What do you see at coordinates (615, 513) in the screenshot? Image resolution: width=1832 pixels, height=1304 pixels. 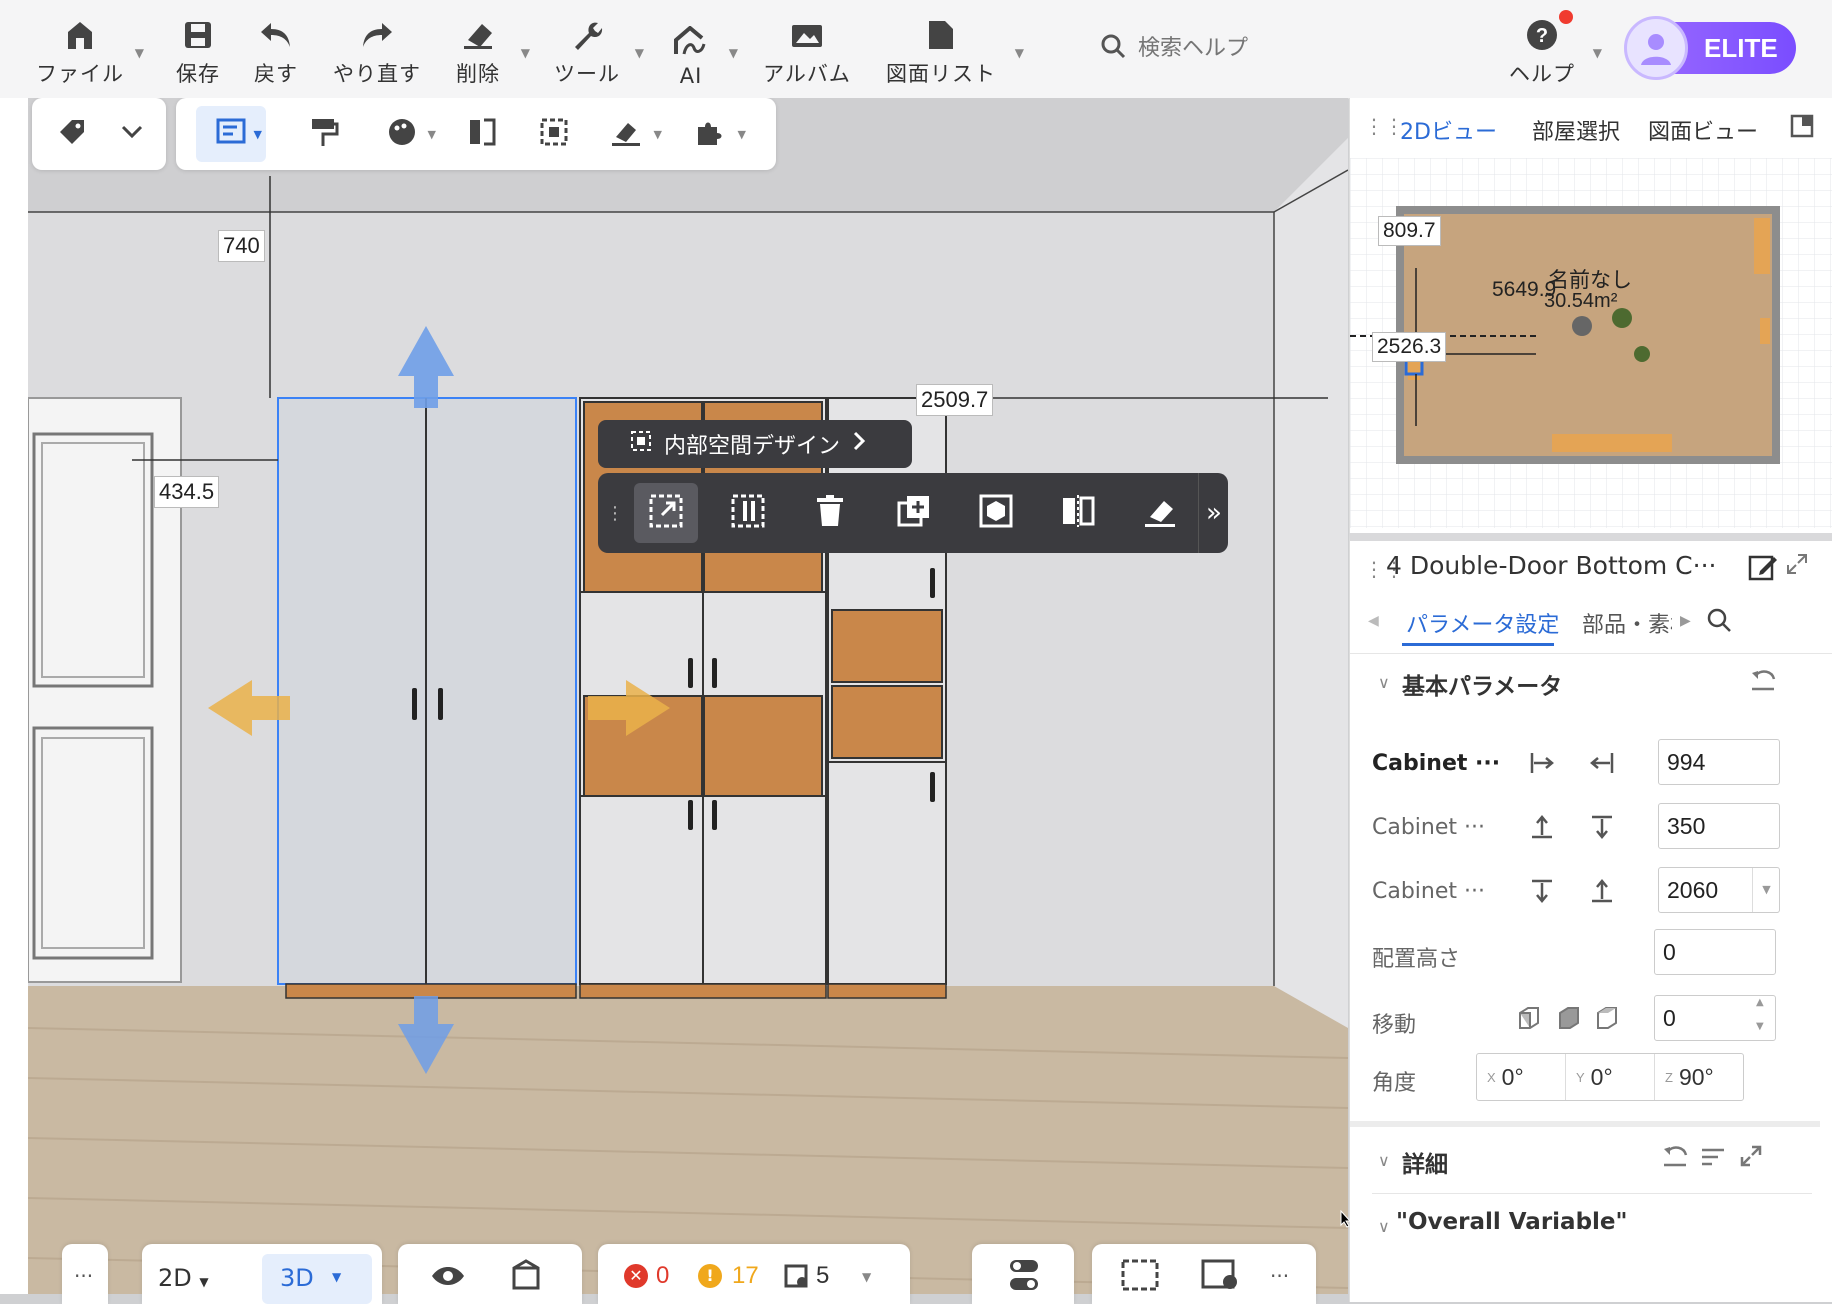 I see `drag-handle-icon: ⋮` at bounding box center [615, 513].